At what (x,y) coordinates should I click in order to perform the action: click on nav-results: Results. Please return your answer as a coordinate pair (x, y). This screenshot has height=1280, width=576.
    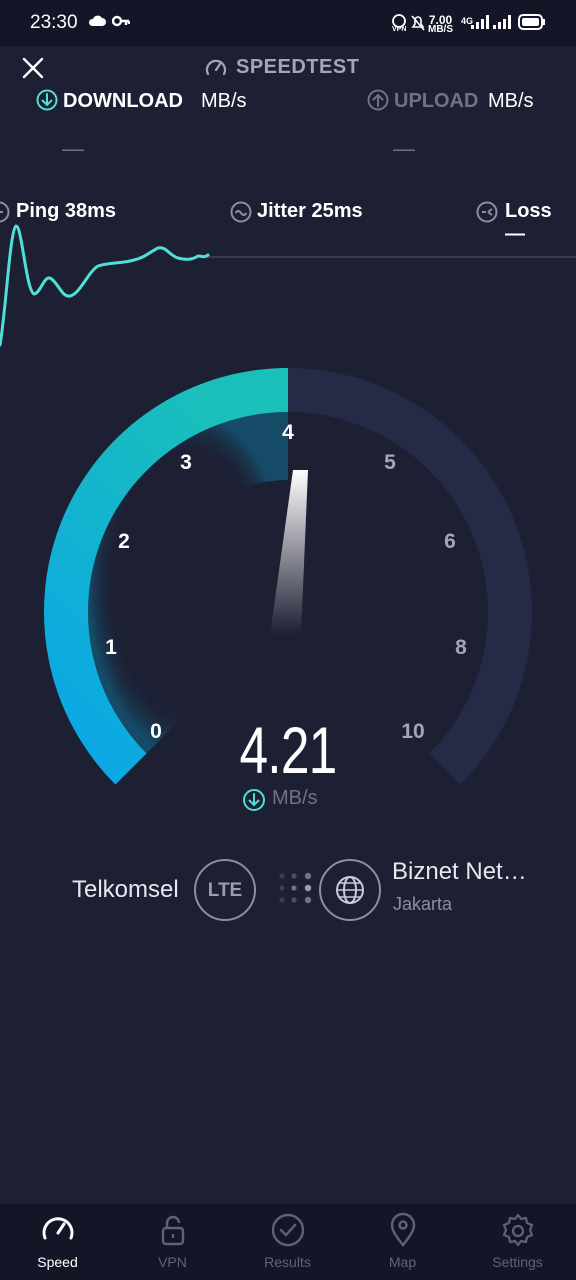
    Looking at the image, I should click on (287, 1242).